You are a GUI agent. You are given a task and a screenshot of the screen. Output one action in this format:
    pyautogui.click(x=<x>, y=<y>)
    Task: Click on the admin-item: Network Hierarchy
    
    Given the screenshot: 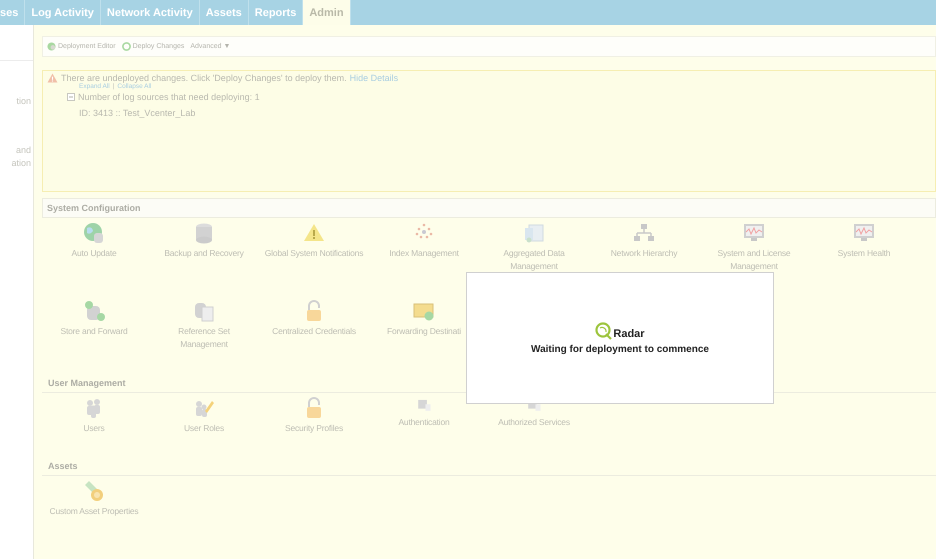 What is the action you would take?
    pyautogui.click(x=644, y=257)
    